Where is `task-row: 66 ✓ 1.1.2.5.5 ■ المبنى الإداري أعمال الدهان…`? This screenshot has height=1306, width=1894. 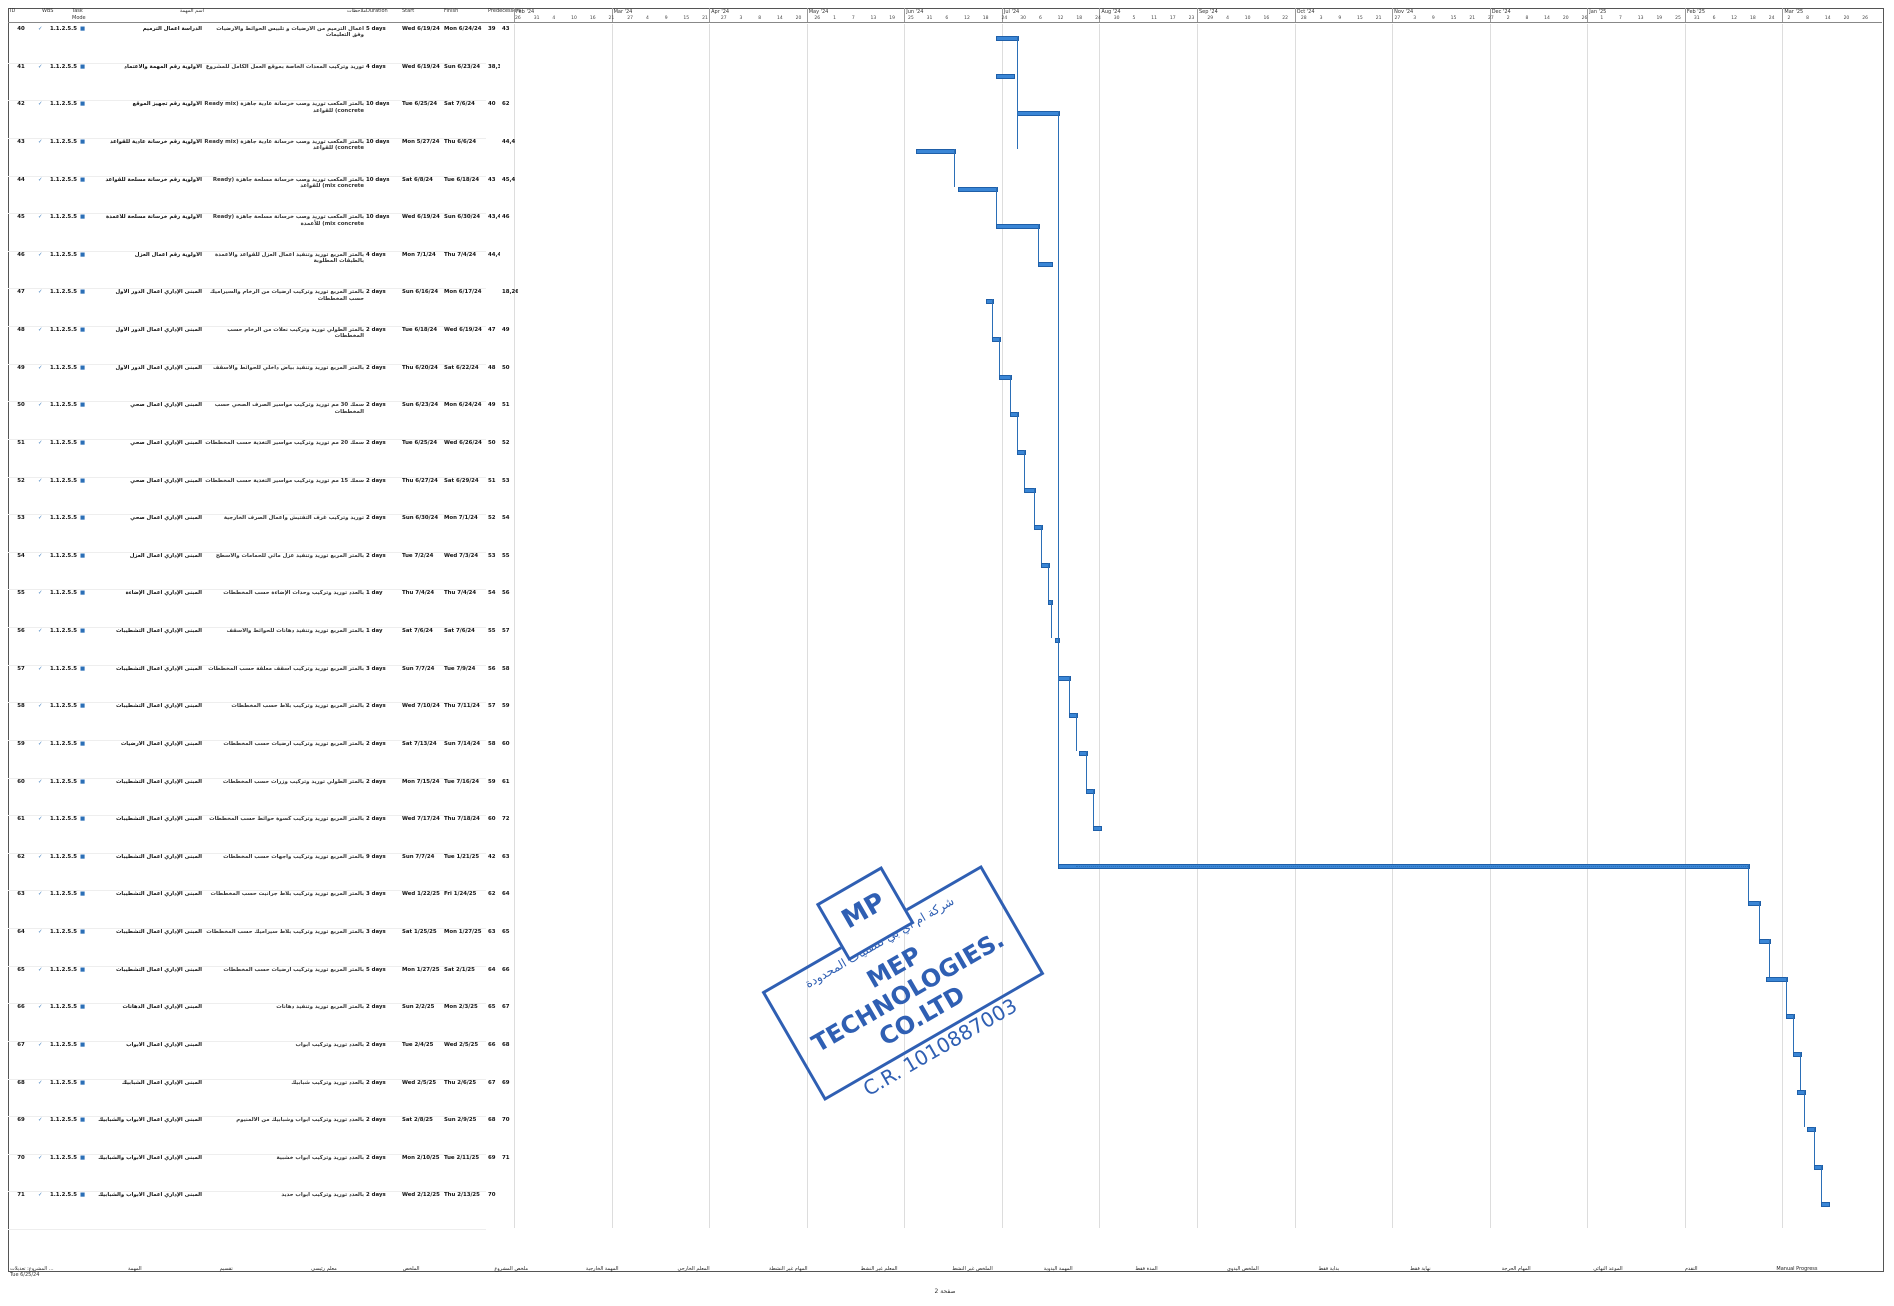 task-row: 66 ✓ 1.1.2.5.5 ■ المبنى الإداري أعمال الدهان… is located at coordinates (258, 1022).